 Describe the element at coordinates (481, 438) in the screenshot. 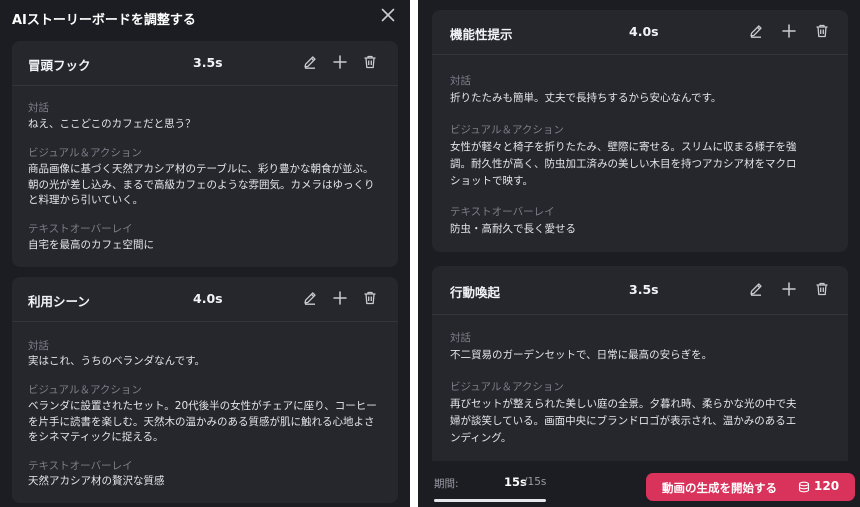

I see `visual-action-line: ンディング。` at that location.